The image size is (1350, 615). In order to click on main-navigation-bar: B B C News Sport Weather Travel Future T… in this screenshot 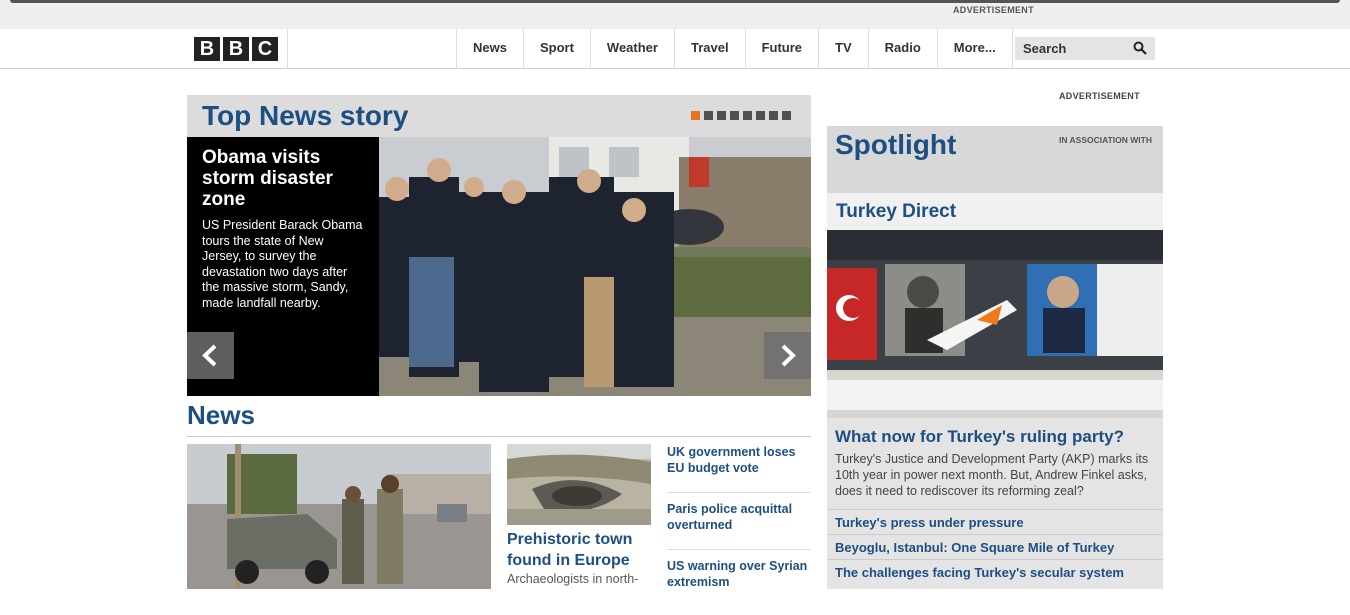, I will do `click(675, 49)`.